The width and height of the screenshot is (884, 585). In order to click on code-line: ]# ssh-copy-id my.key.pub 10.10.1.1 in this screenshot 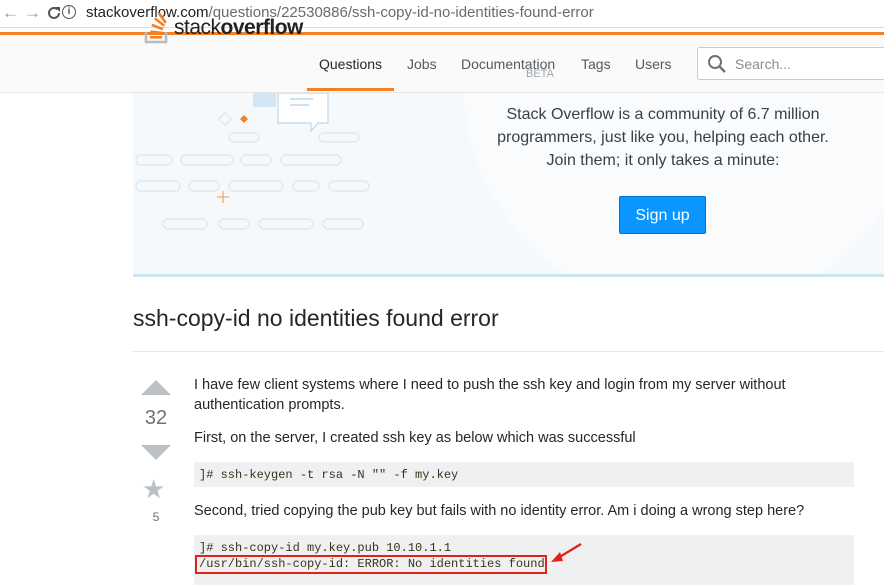, I will do `click(325, 548)`.